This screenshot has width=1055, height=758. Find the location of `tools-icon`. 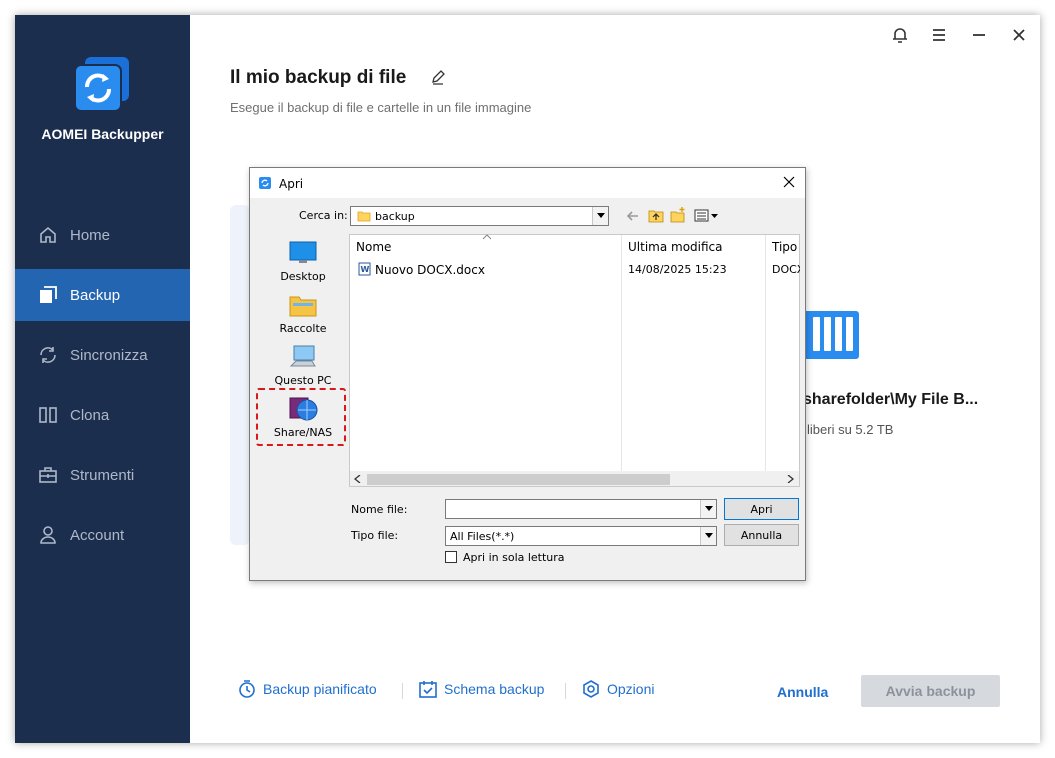

tools-icon is located at coordinates (48, 475).